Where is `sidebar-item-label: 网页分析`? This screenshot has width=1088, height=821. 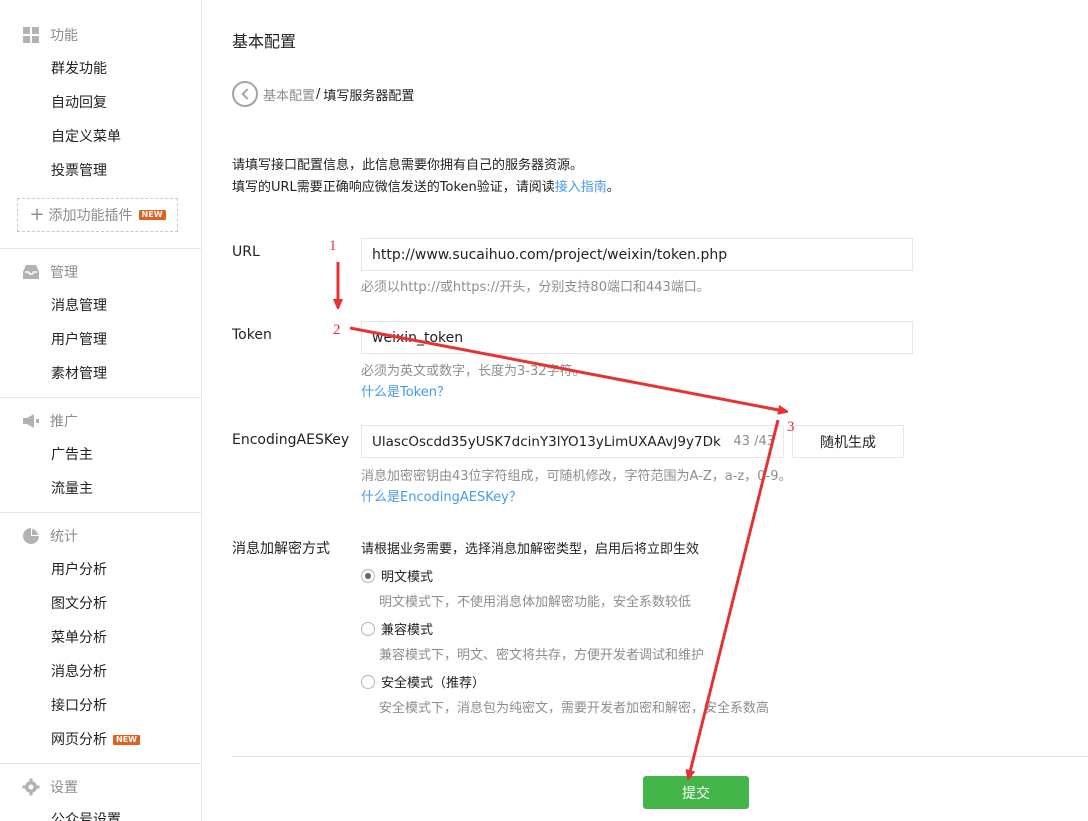 sidebar-item-label: 网页分析 is located at coordinates (79, 740).